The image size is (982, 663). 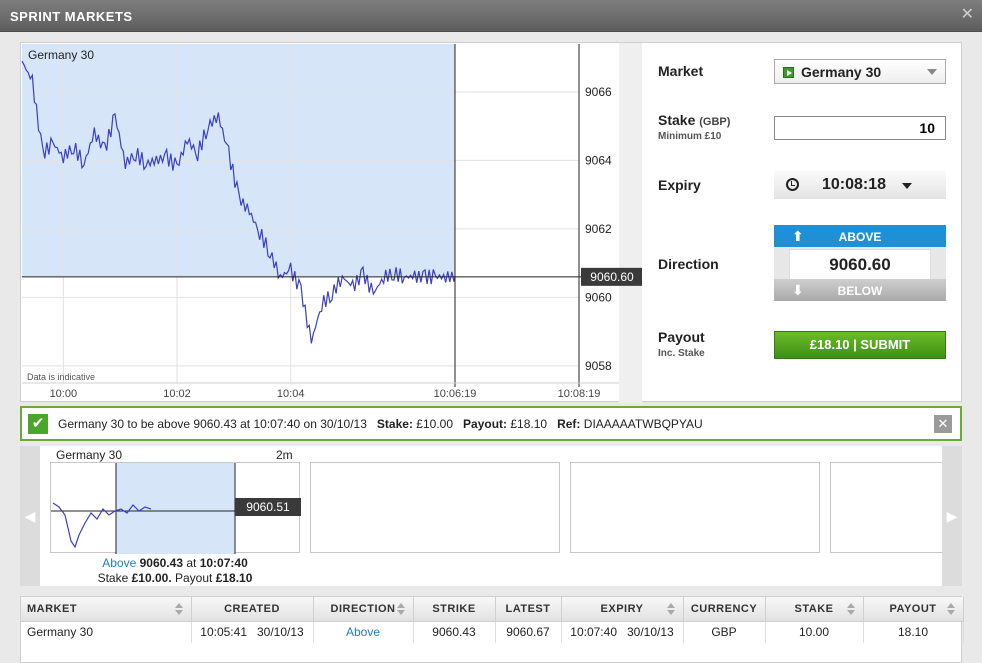 I want to click on cell-latest: 9060.67, so click(x=528, y=632).